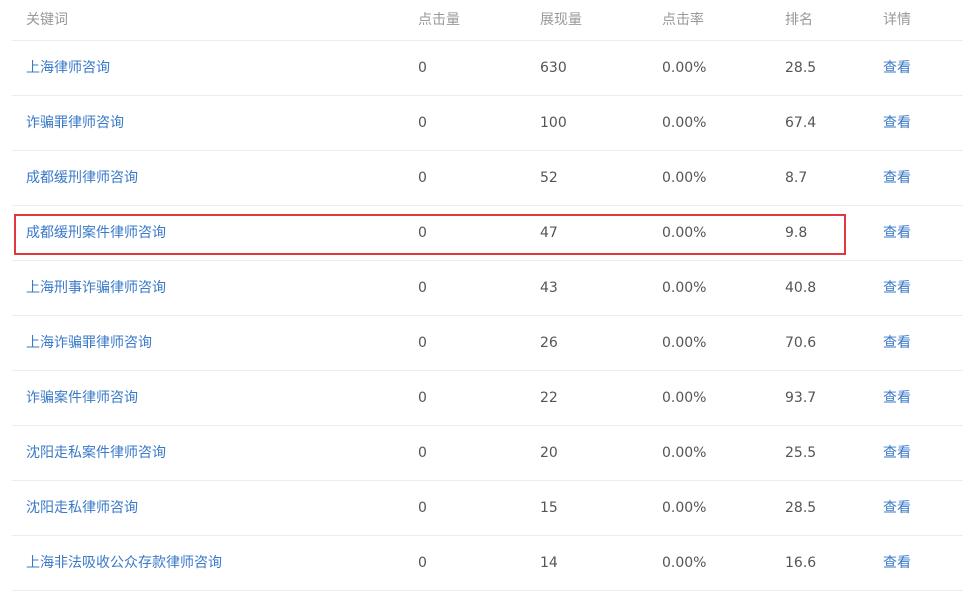 The image size is (963, 592). What do you see at coordinates (796, 178) in the screenshot?
I see `rank-value: 8.7` at bounding box center [796, 178].